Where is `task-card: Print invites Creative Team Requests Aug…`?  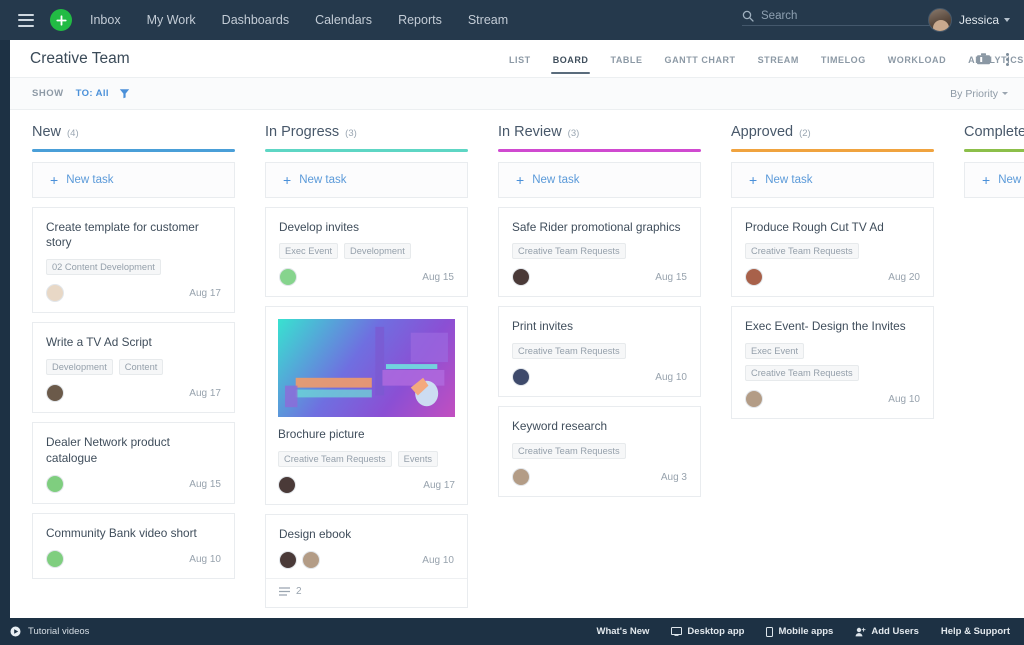
task-card: Print invites Creative Team Requests Aug… is located at coordinates (599, 352).